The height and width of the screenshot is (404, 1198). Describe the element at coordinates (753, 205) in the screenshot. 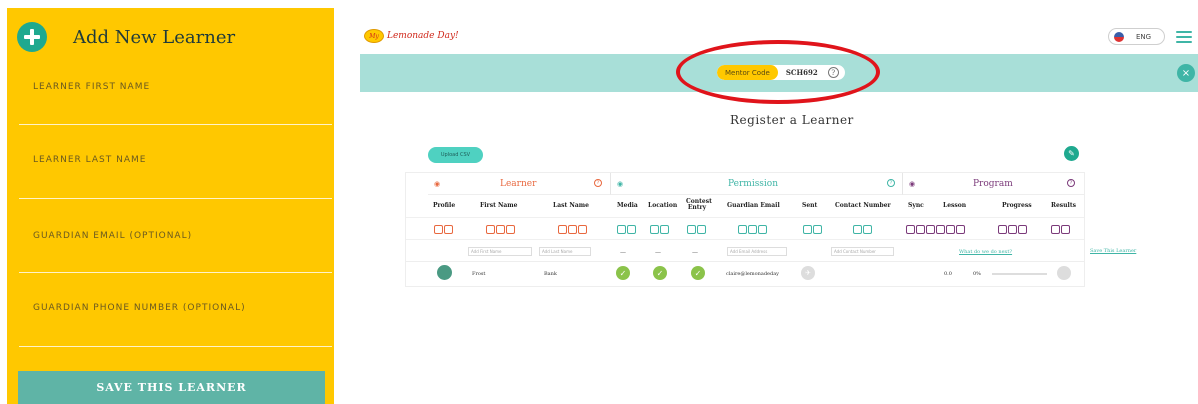

I see `col-guardian-email: Guardian Email` at that location.